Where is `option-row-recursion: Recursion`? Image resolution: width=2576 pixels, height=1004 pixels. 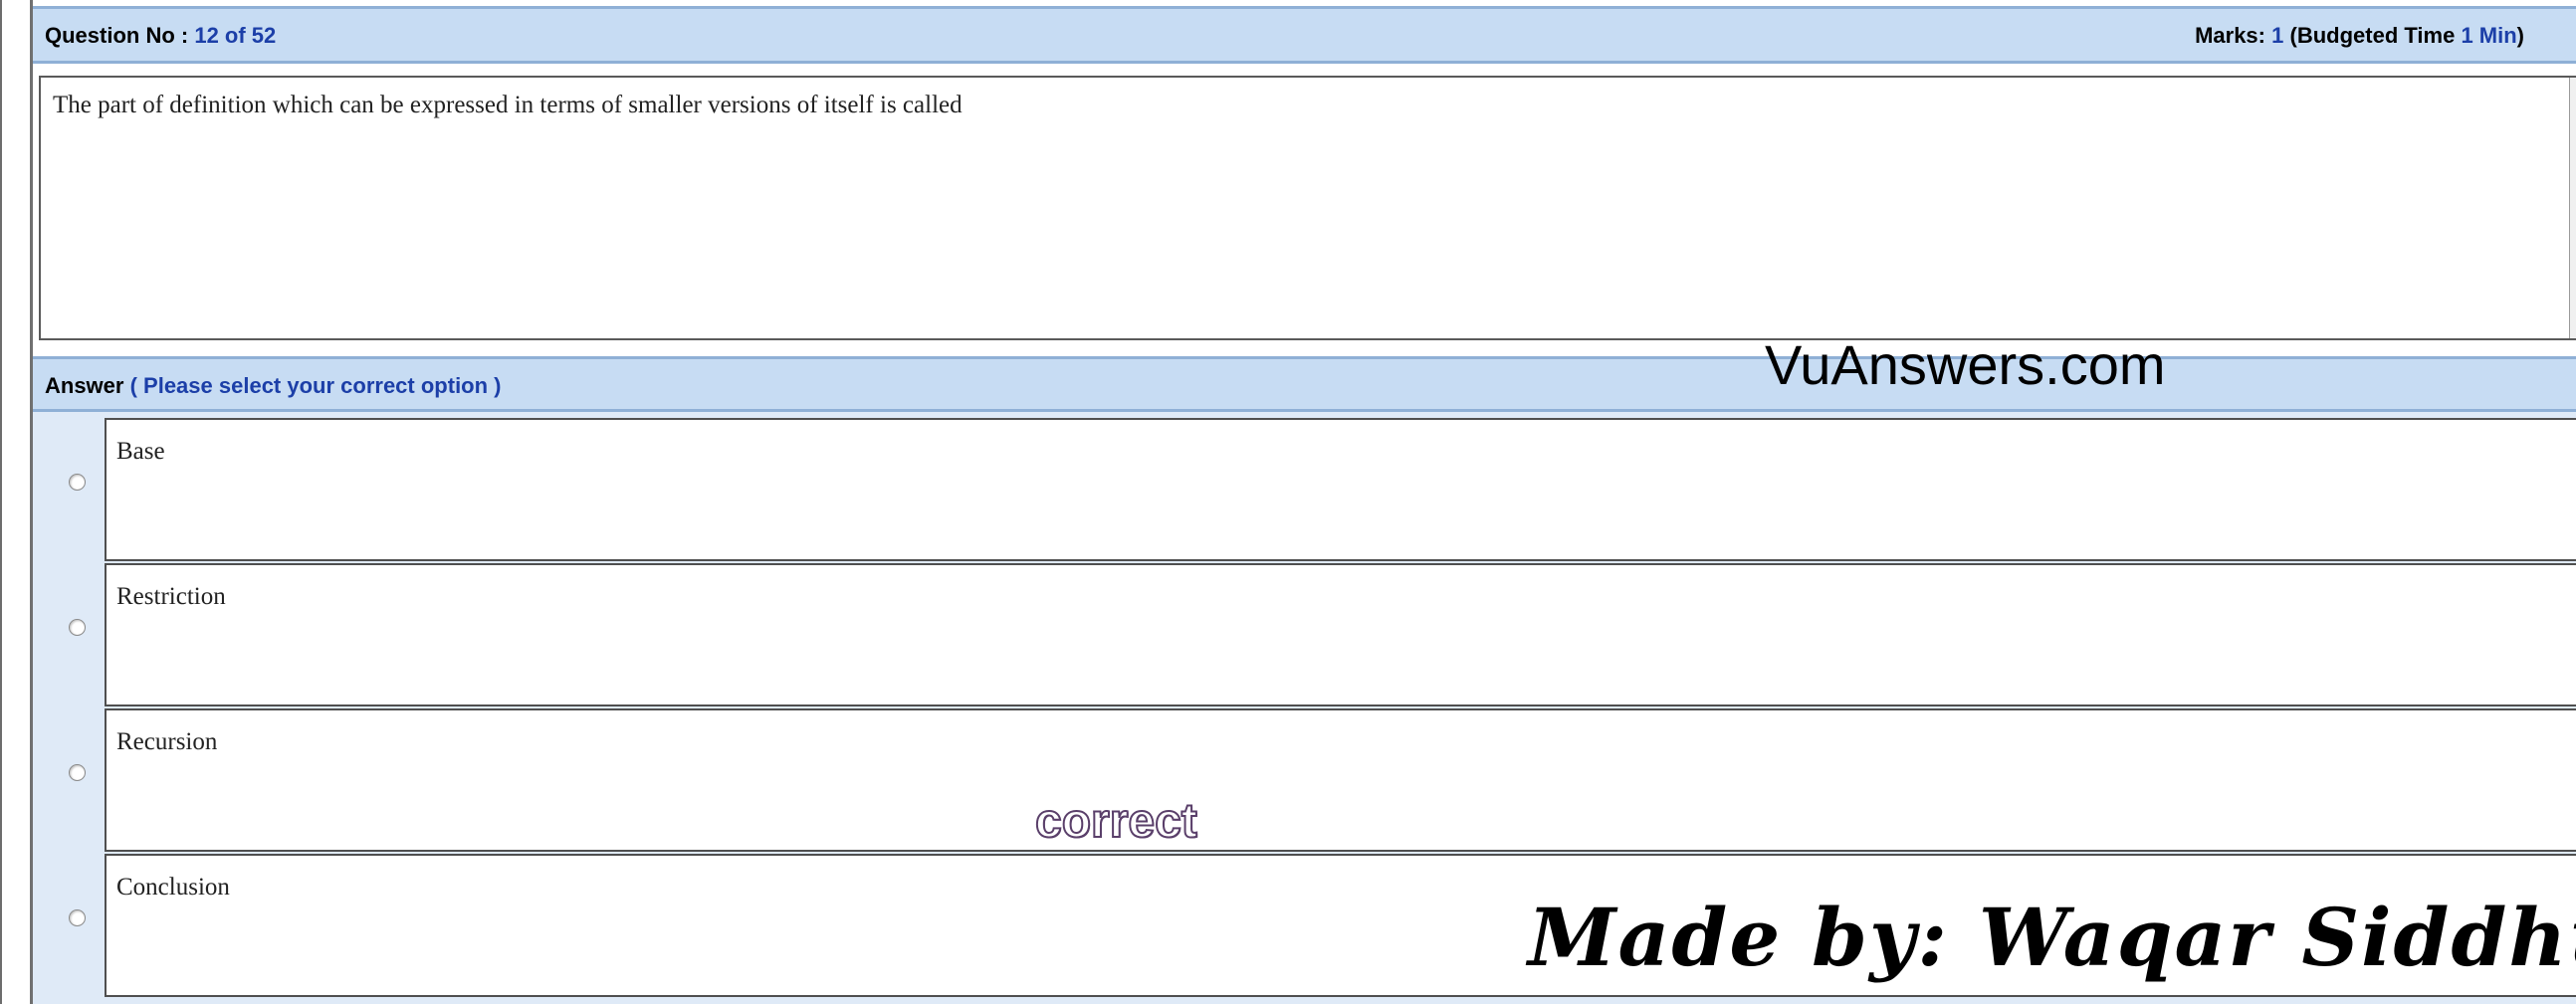 option-row-recursion: Recursion is located at coordinates (1304, 777).